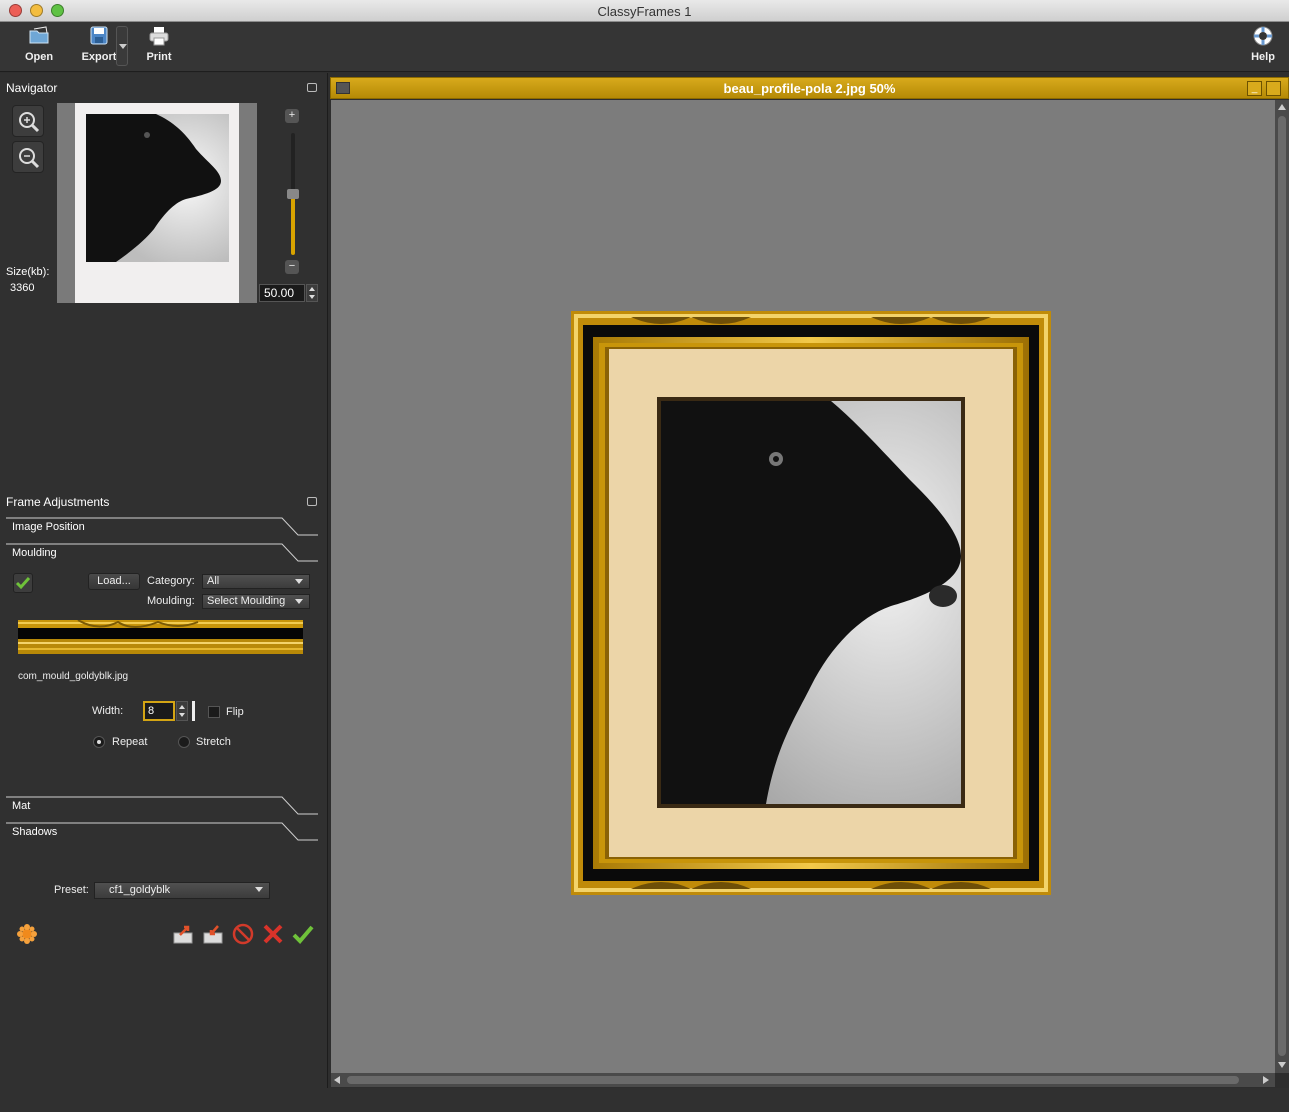 The height and width of the screenshot is (1112, 1289). I want to click on repeat-radio, so click(99, 742).